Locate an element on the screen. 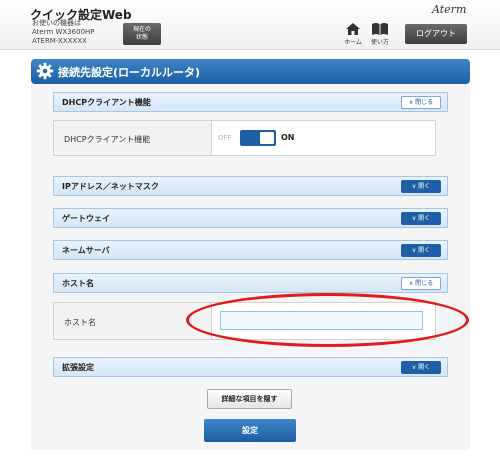 This screenshot has width=500, height=463. current-status-label-1: 現在の is located at coordinates (141, 29).